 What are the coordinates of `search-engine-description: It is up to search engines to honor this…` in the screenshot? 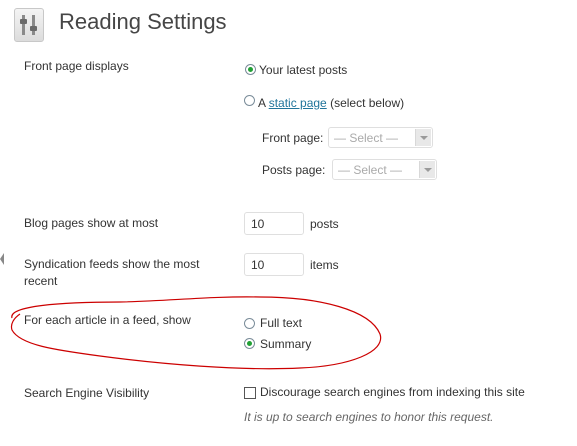 It's located at (369, 417).